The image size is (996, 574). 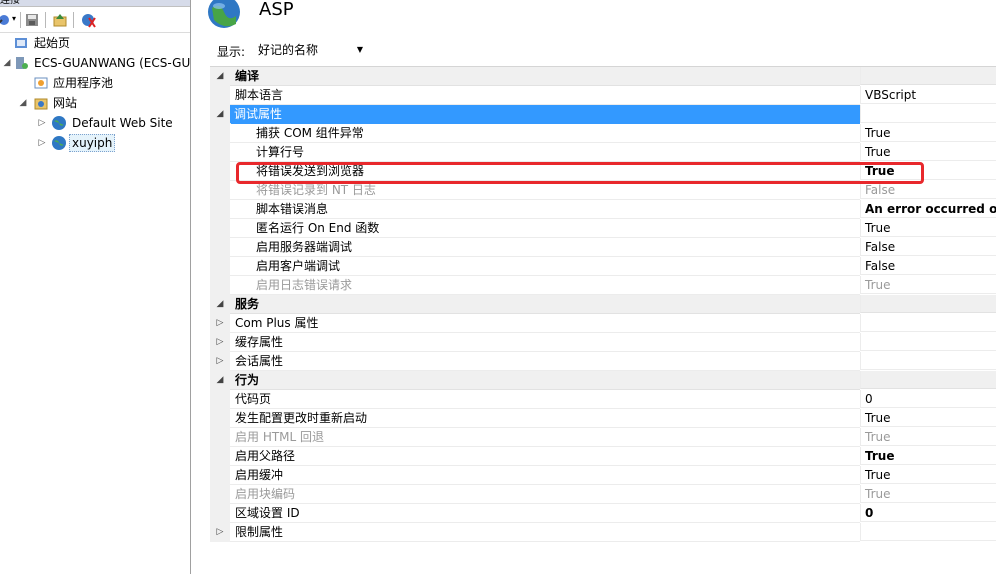 I want to click on grid-property-row: 区域设置 ID 0, so click(x=603, y=513).